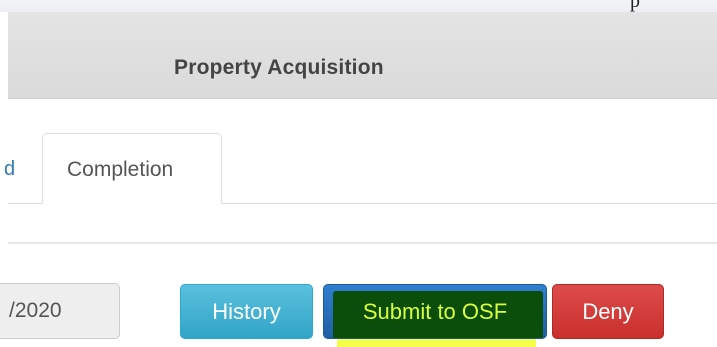  What do you see at coordinates (35, 310) in the screenshot?
I see `date-field-value: /2020` at bounding box center [35, 310].